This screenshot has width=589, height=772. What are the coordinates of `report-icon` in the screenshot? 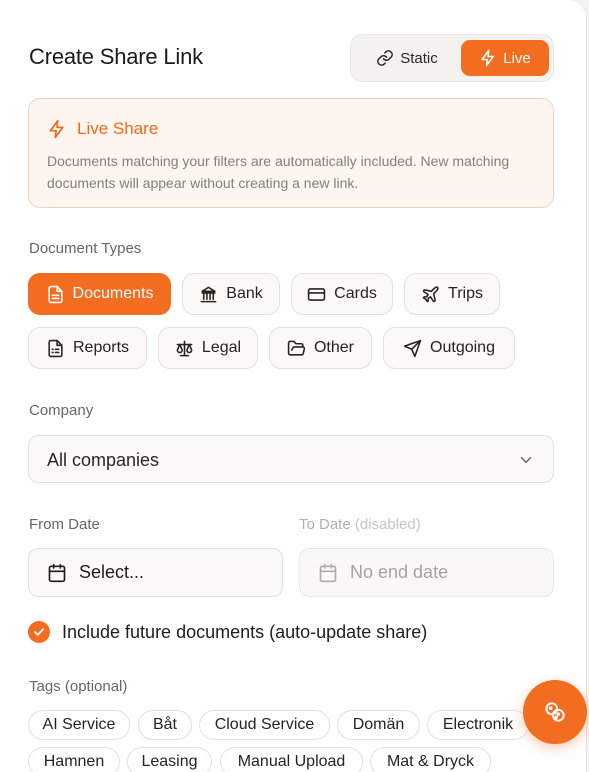 It's located at (55, 348).